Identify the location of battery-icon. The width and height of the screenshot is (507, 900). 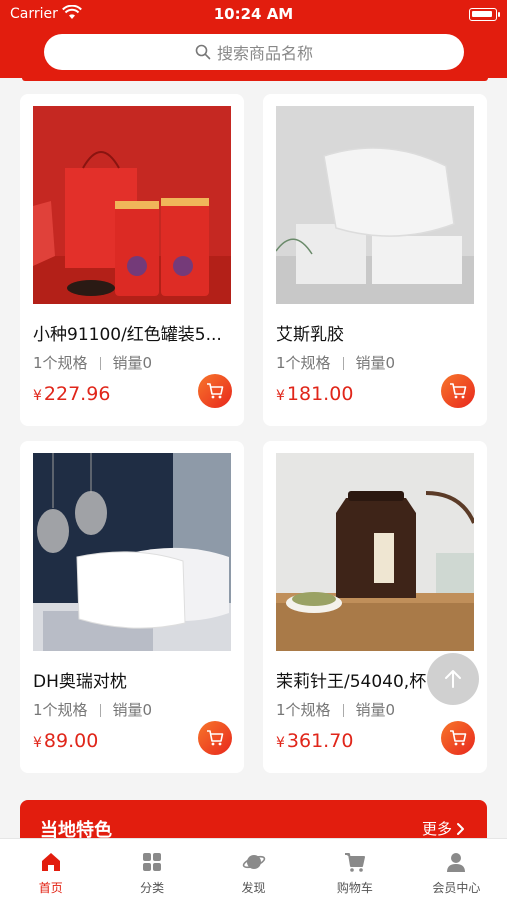
(484, 14).